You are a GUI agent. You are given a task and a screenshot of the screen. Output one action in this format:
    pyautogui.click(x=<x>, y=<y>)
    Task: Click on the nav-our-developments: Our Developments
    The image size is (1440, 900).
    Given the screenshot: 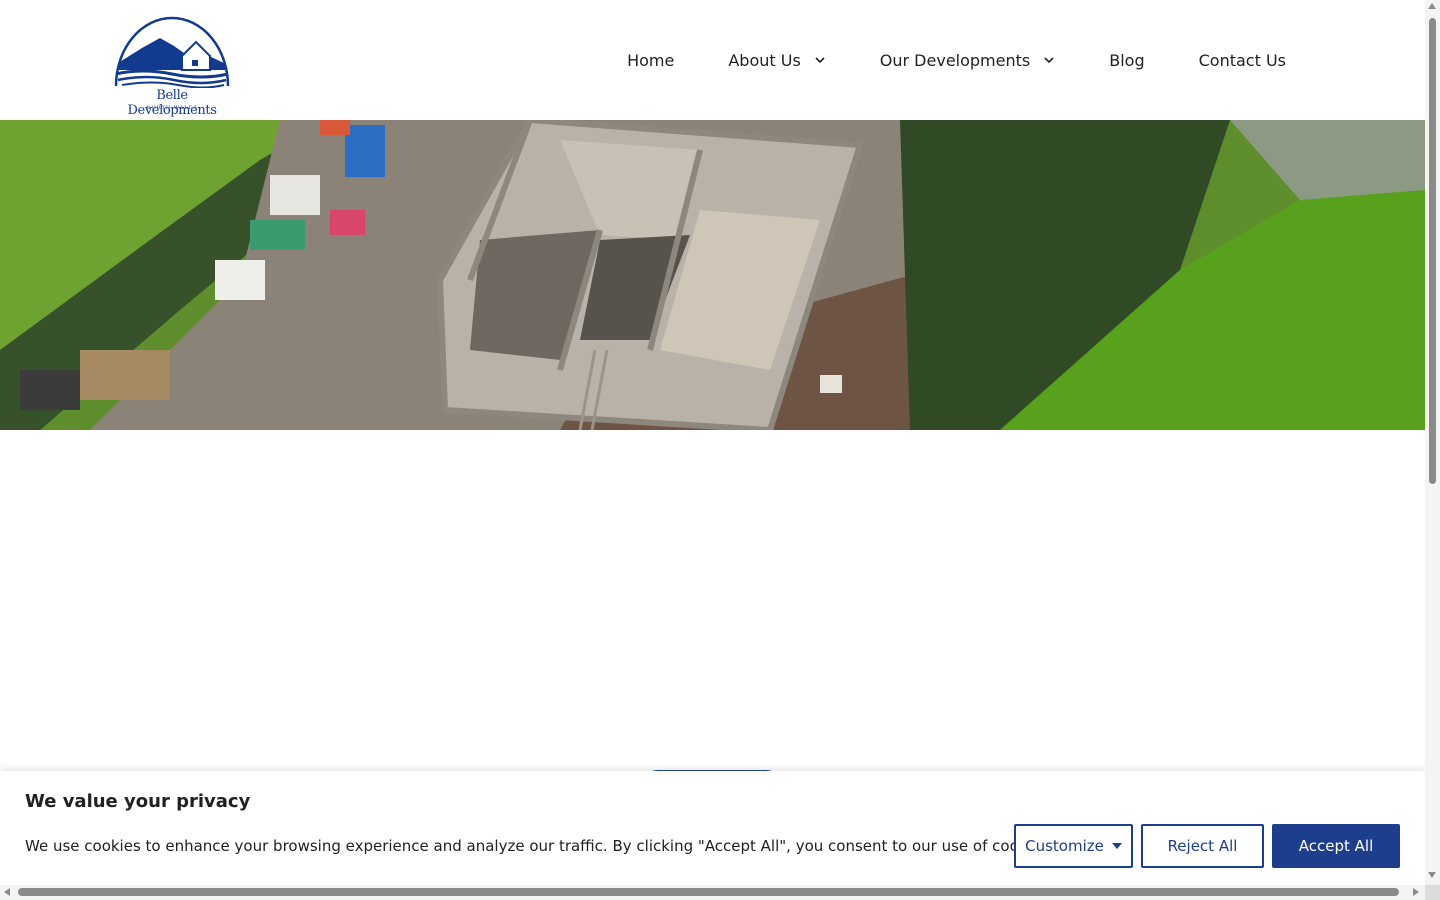 What is the action you would take?
    pyautogui.click(x=967, y=60)
    